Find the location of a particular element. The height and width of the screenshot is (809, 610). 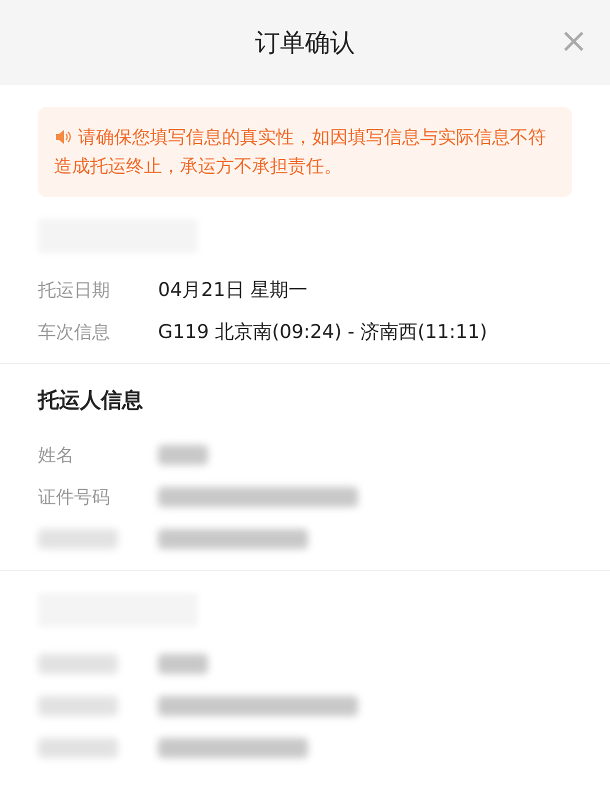

field-value: G119 北京南(09:24) - 济南西(11:11) is located at coordinates (323, 332).